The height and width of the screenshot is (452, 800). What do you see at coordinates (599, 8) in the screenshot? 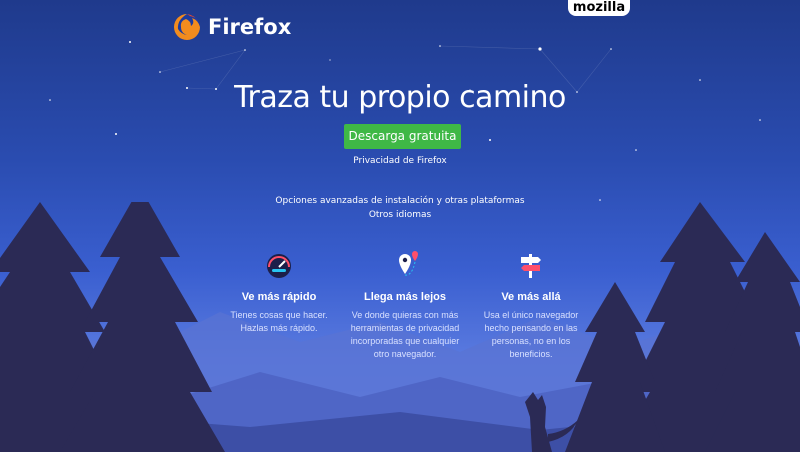
I see `mozilla-tab: mozilla` at bounding box center [599, 8].